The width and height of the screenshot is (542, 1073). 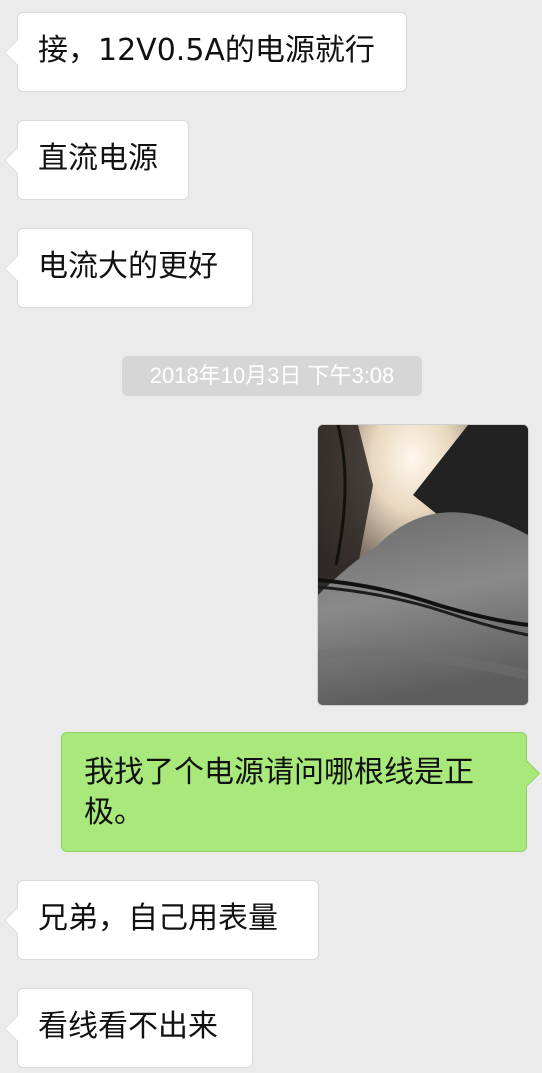 I want to click on message-bubble-incoming: 看线看不出来, so click(x=135, y=1028).